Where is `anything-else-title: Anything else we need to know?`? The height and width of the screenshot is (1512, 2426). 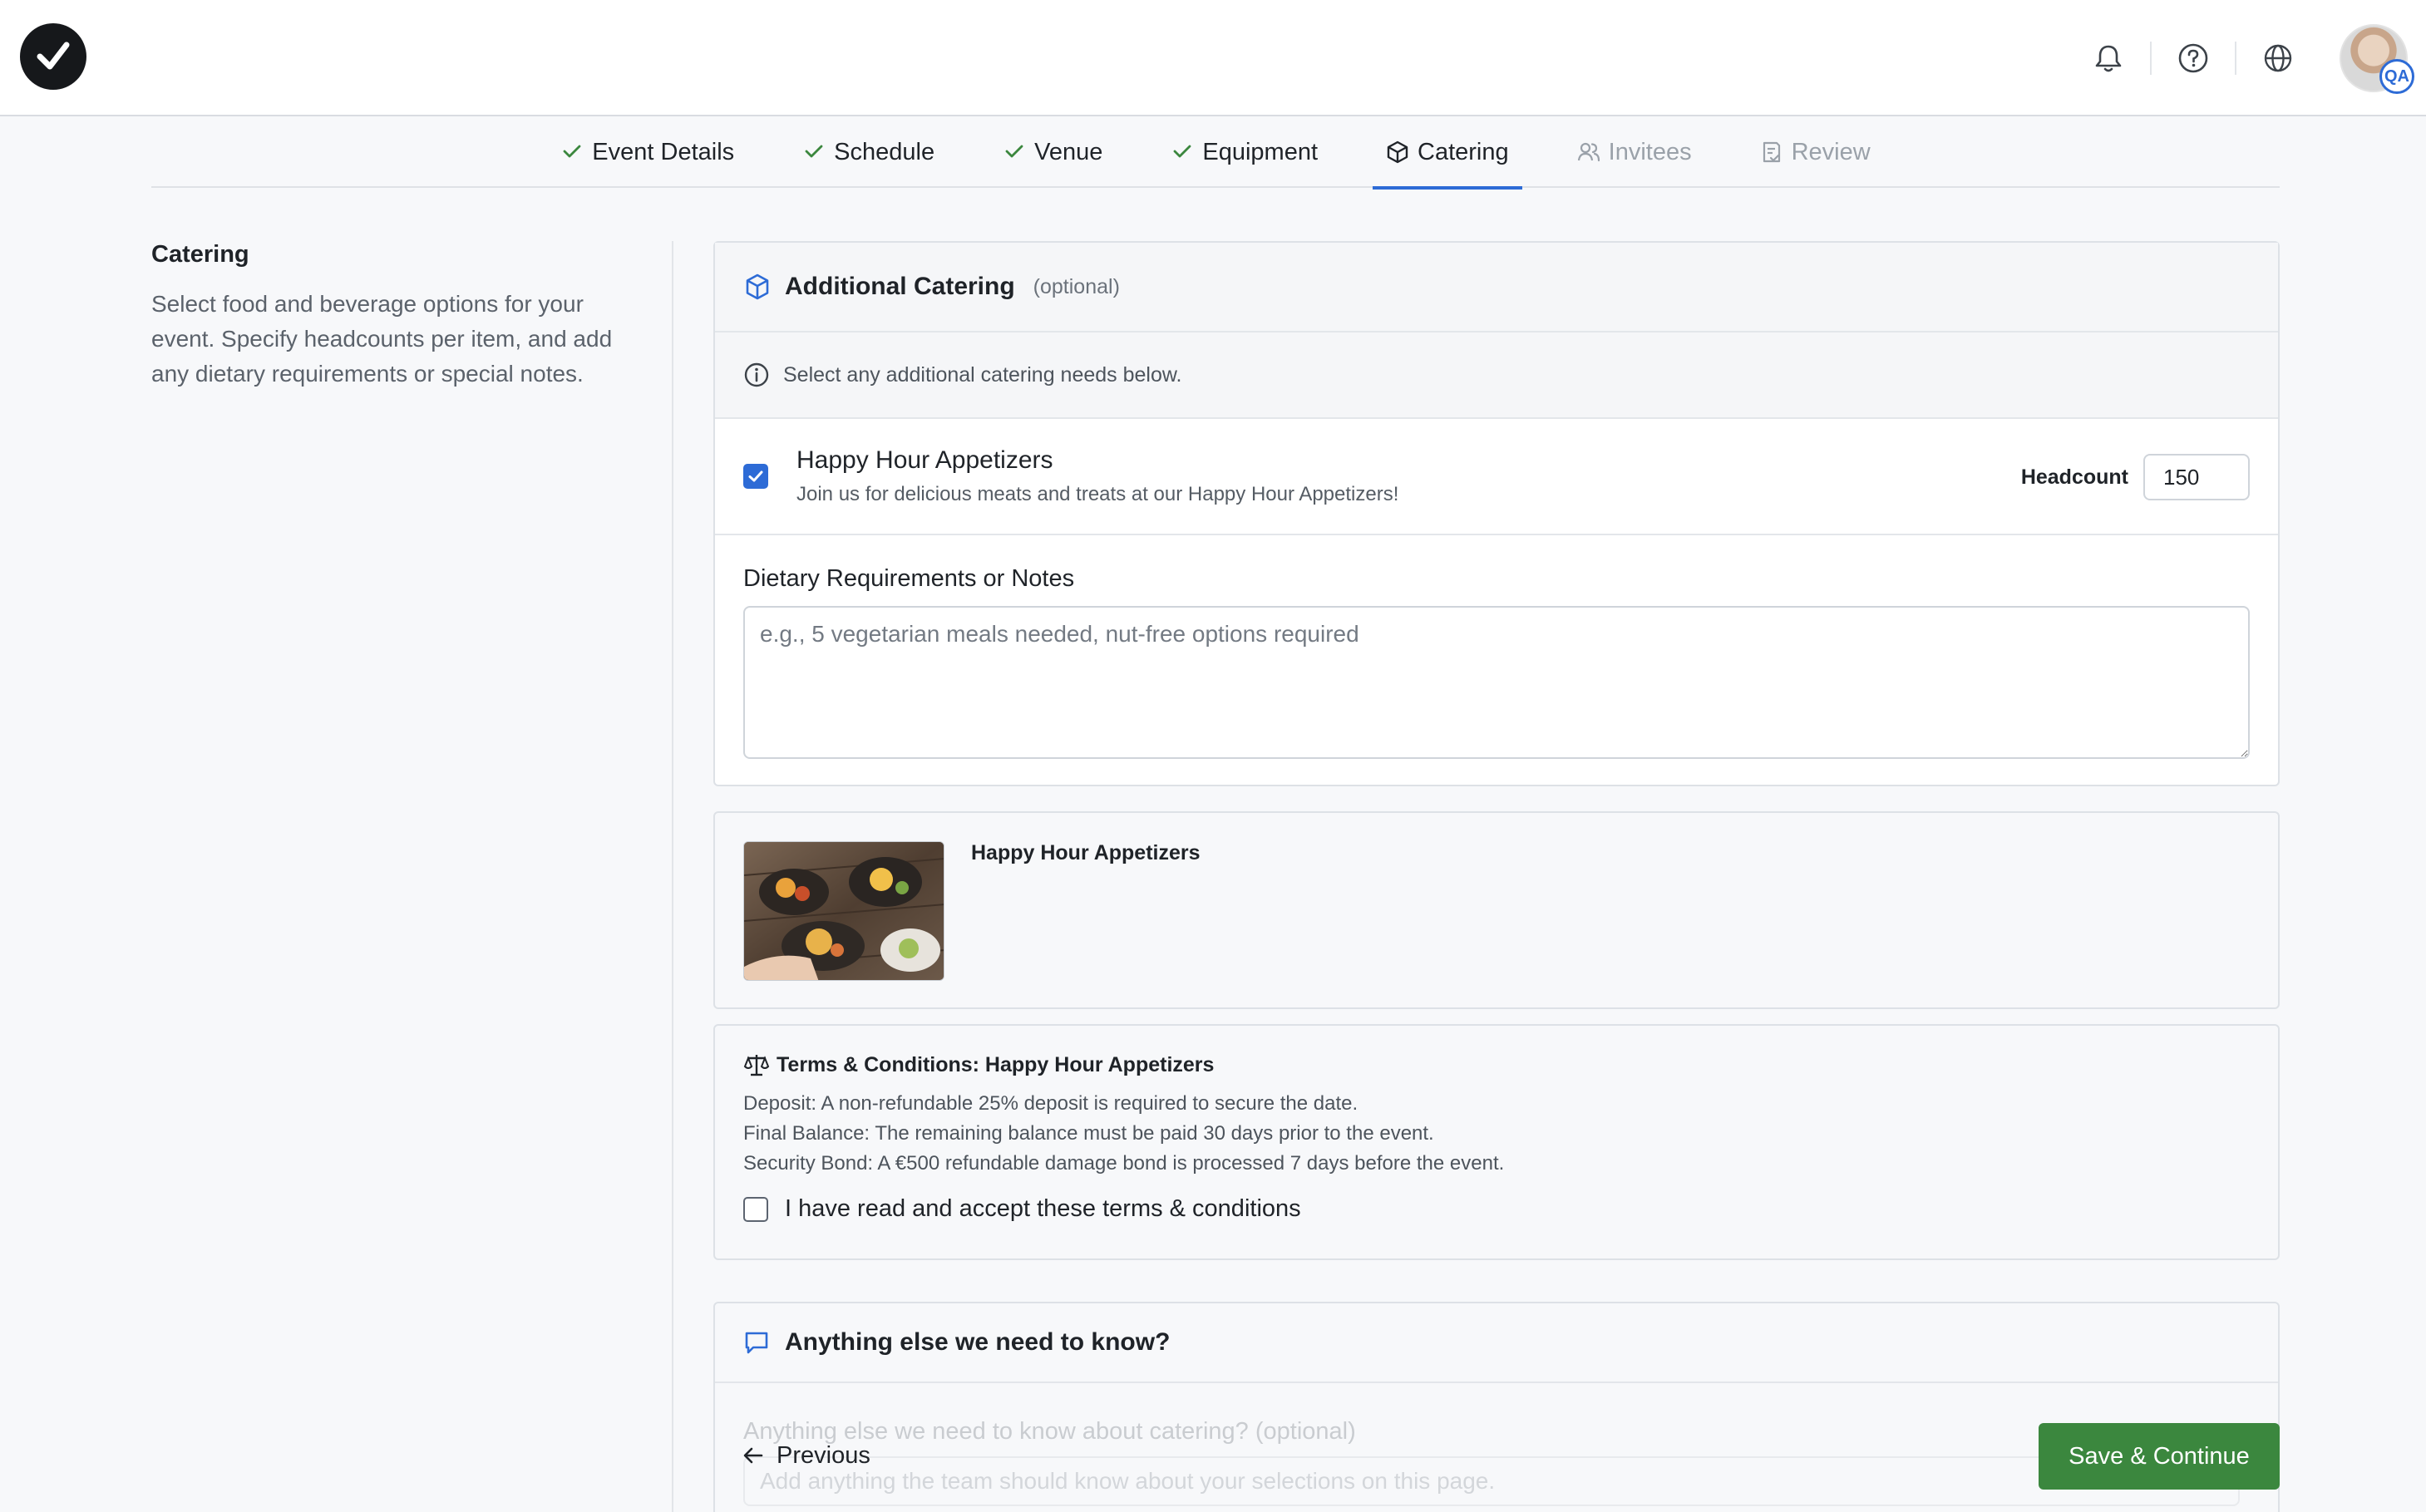
anything-else-title: Anything else we need to know? is located at coordinates (978, 1342).